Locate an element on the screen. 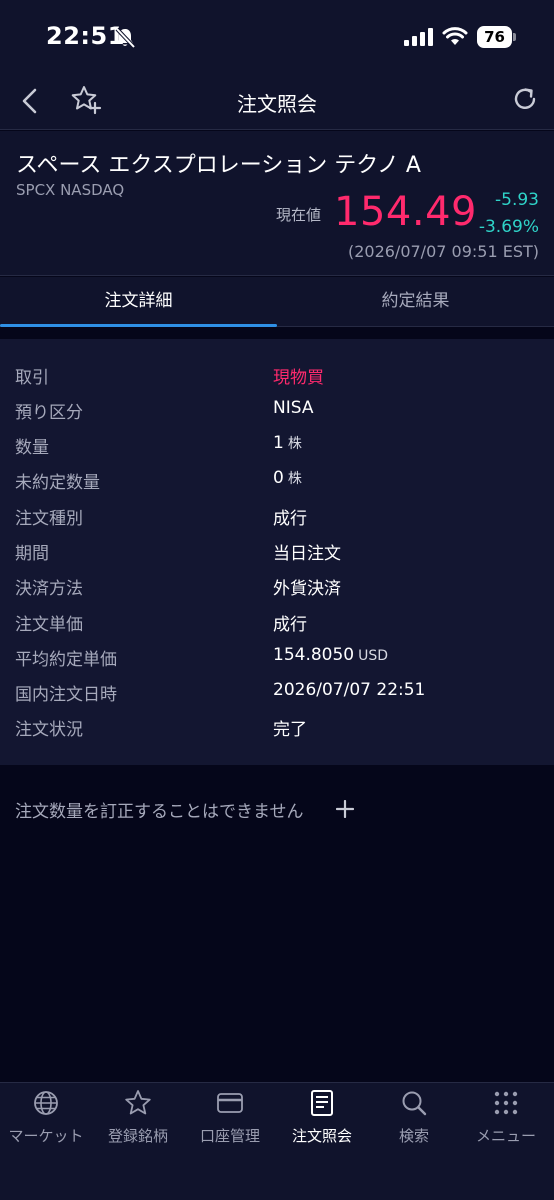  detail-value: 現物買 is located at coordinates (298, 378).